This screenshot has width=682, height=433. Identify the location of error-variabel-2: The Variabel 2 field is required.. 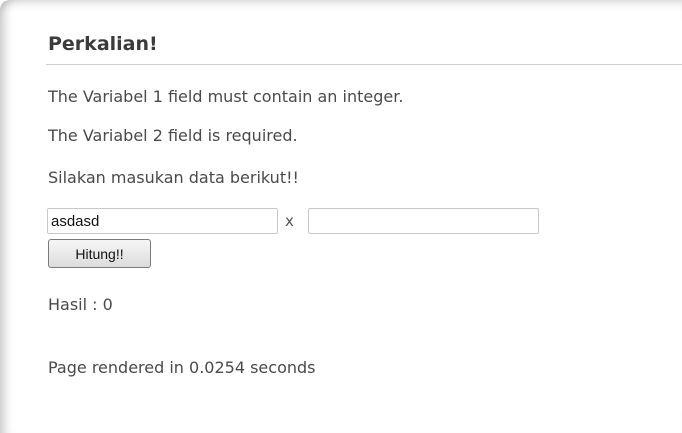
(173, 135).